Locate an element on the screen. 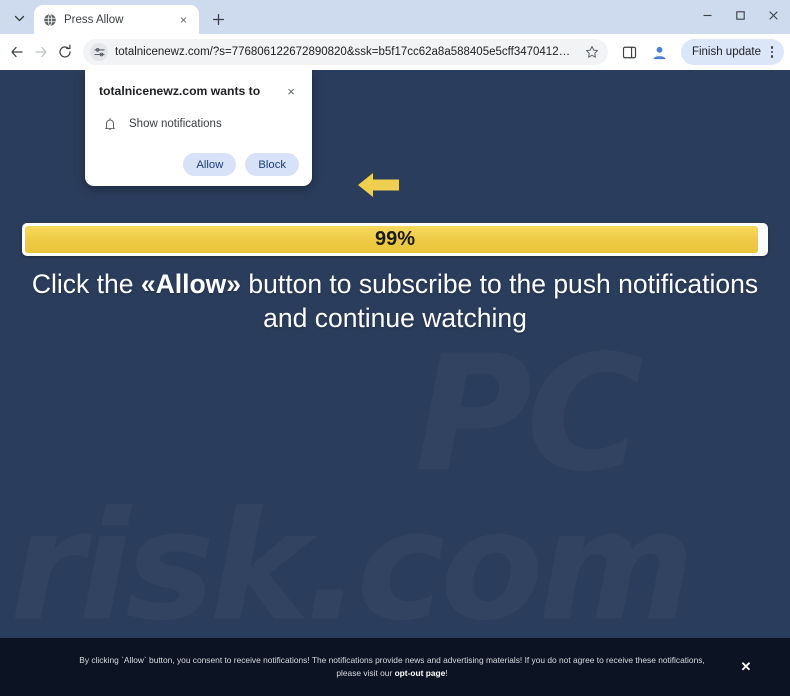 The height and width of the screenshot is (696, 790). dialog-actions: Allow Block is located at coordinates (199, 165).